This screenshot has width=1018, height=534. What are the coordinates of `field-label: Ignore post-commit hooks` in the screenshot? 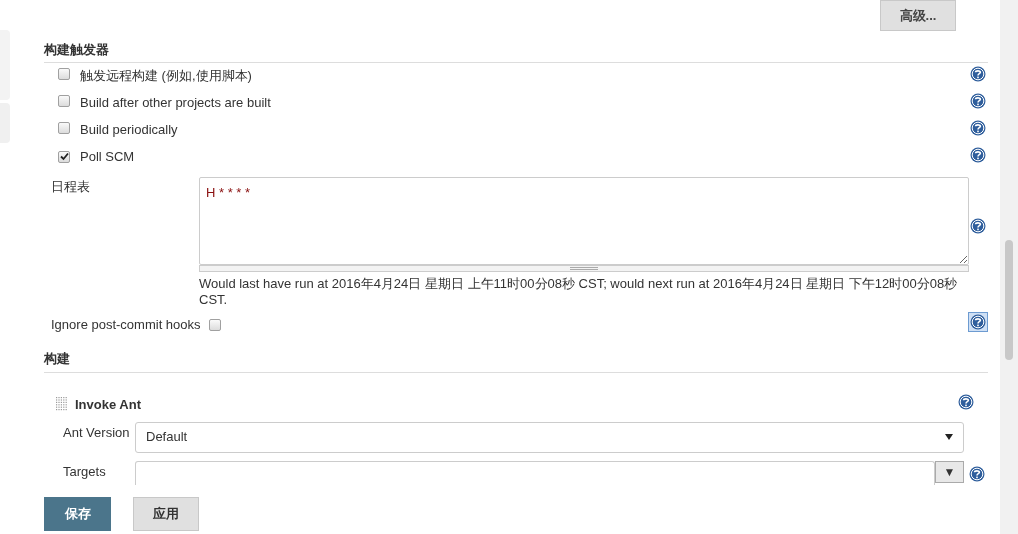 It's located at (125, 324).